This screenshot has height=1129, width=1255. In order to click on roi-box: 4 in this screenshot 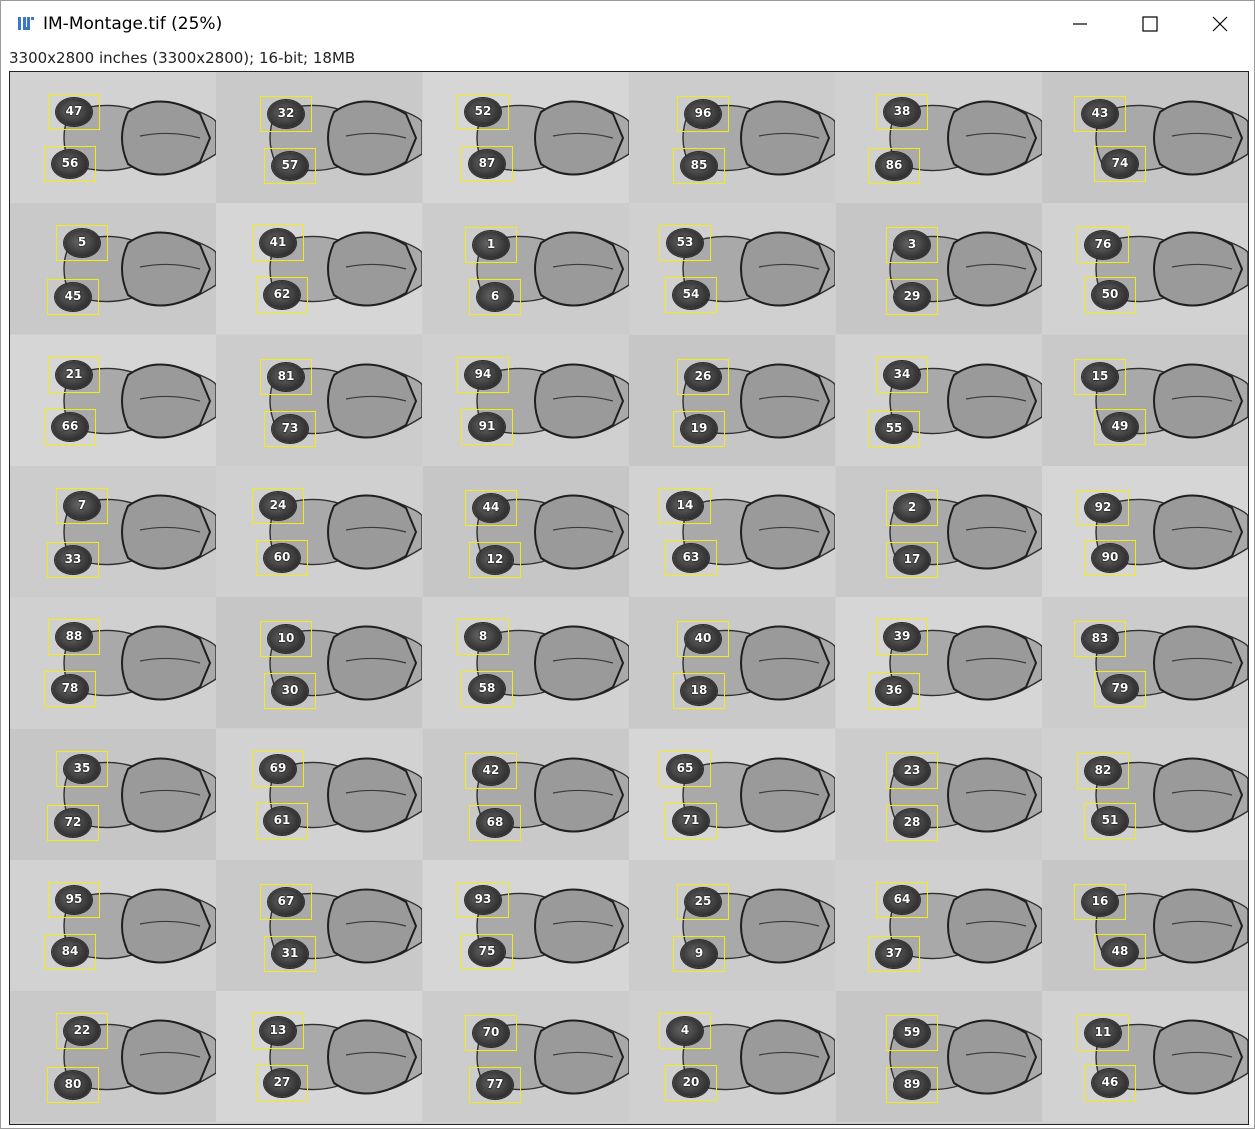, I will do `click(685, 1031)`.